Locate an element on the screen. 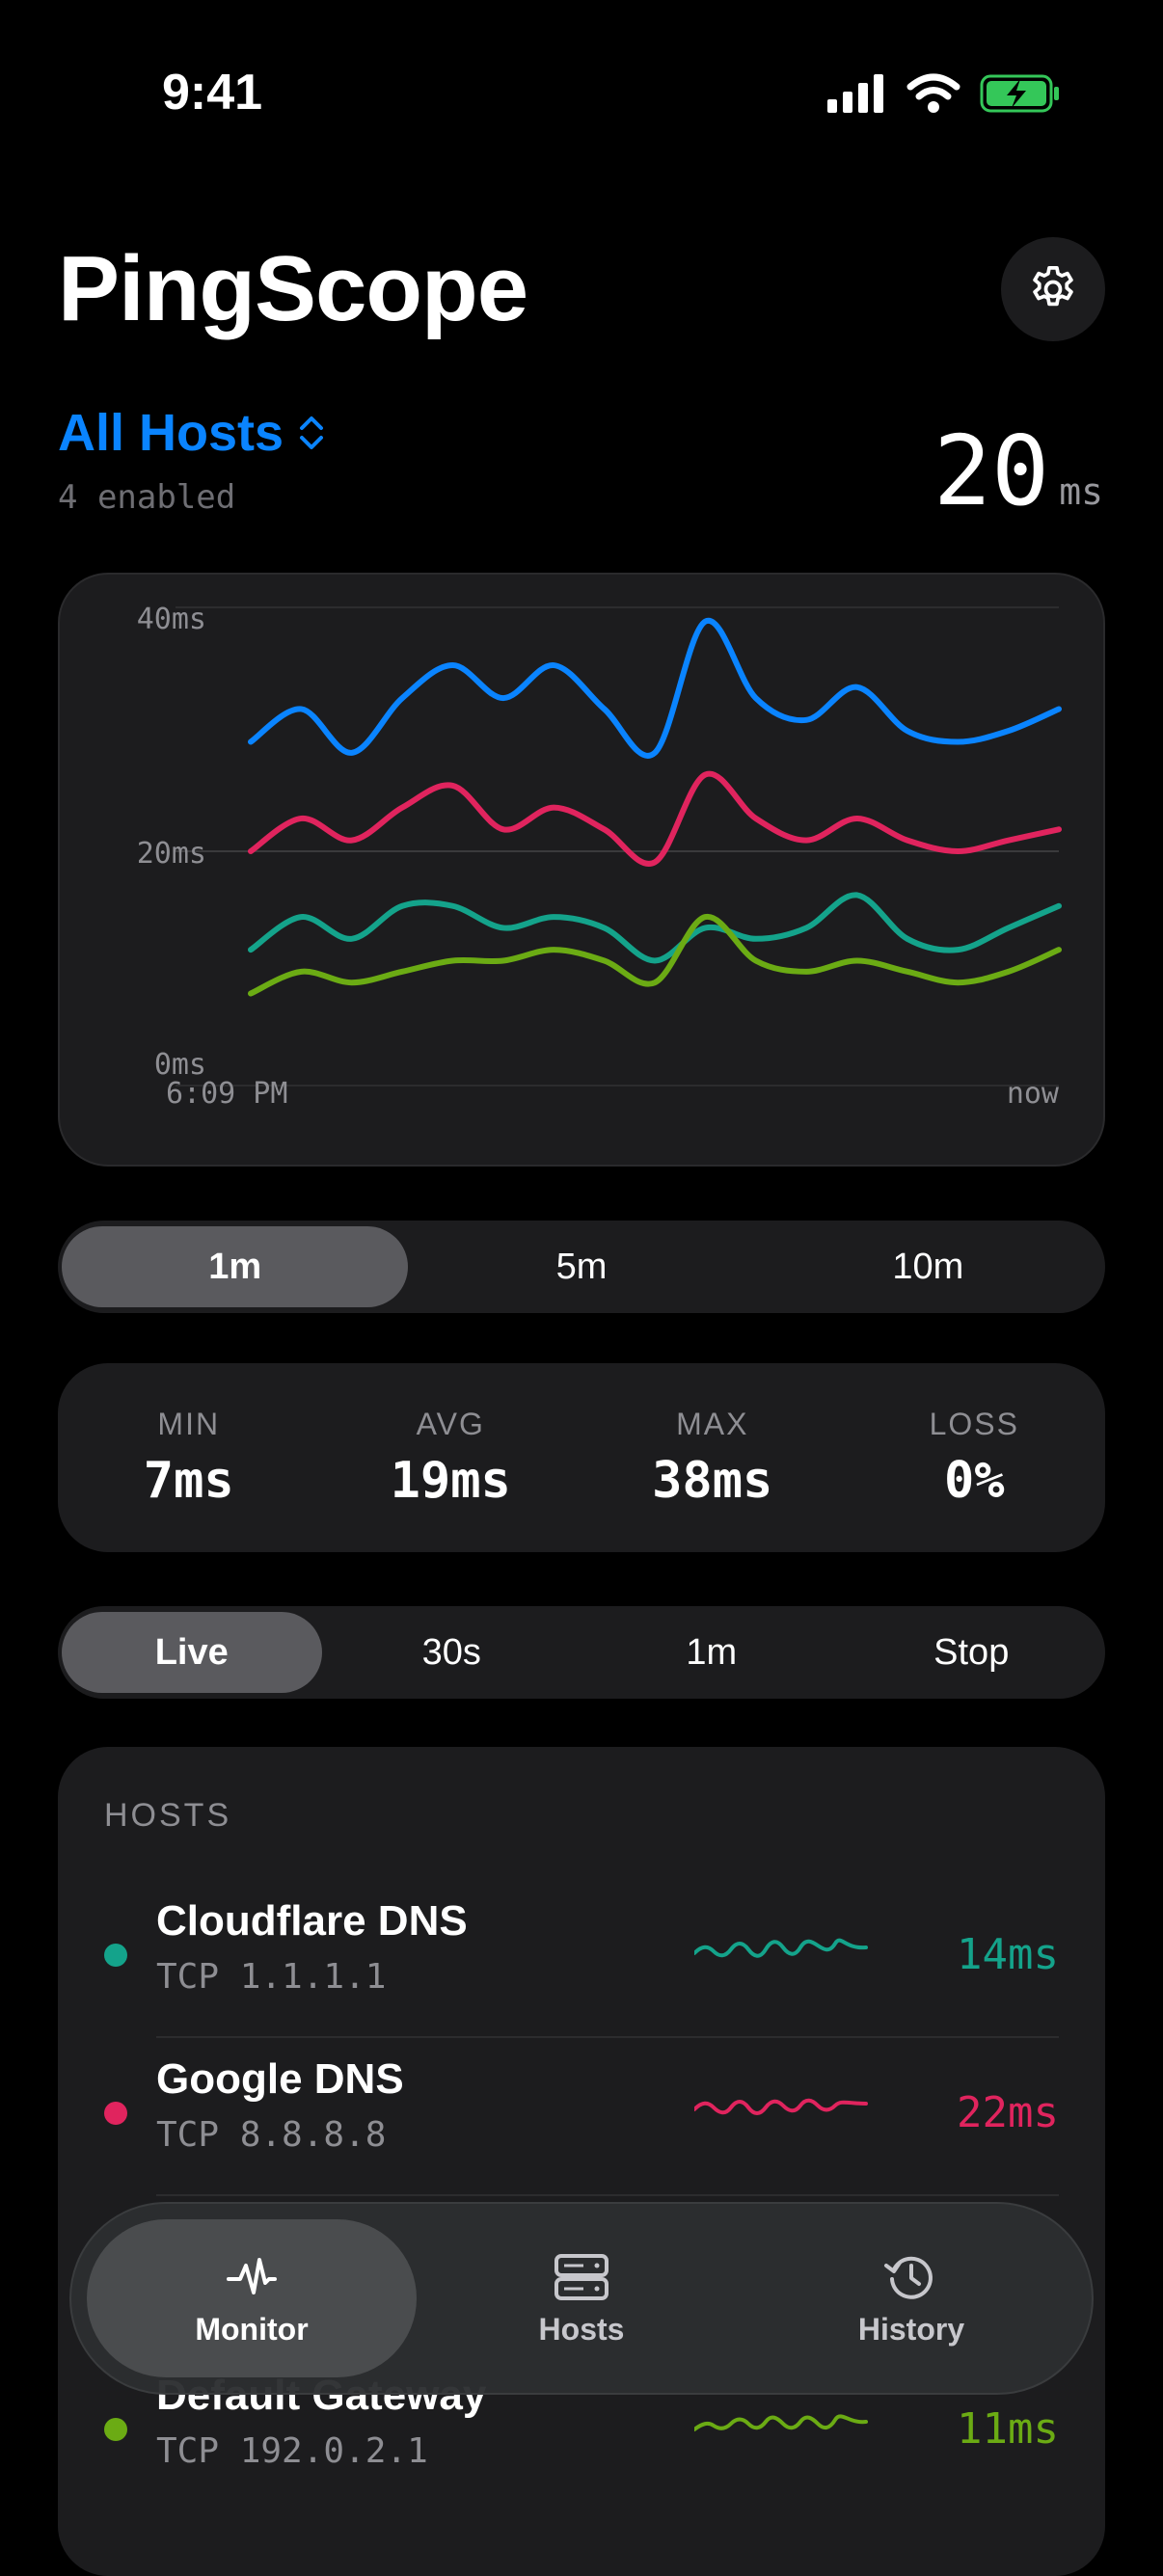 The width and height of the screenshot is (1163, 2576). status-icons is located at coordinates (944, 94).